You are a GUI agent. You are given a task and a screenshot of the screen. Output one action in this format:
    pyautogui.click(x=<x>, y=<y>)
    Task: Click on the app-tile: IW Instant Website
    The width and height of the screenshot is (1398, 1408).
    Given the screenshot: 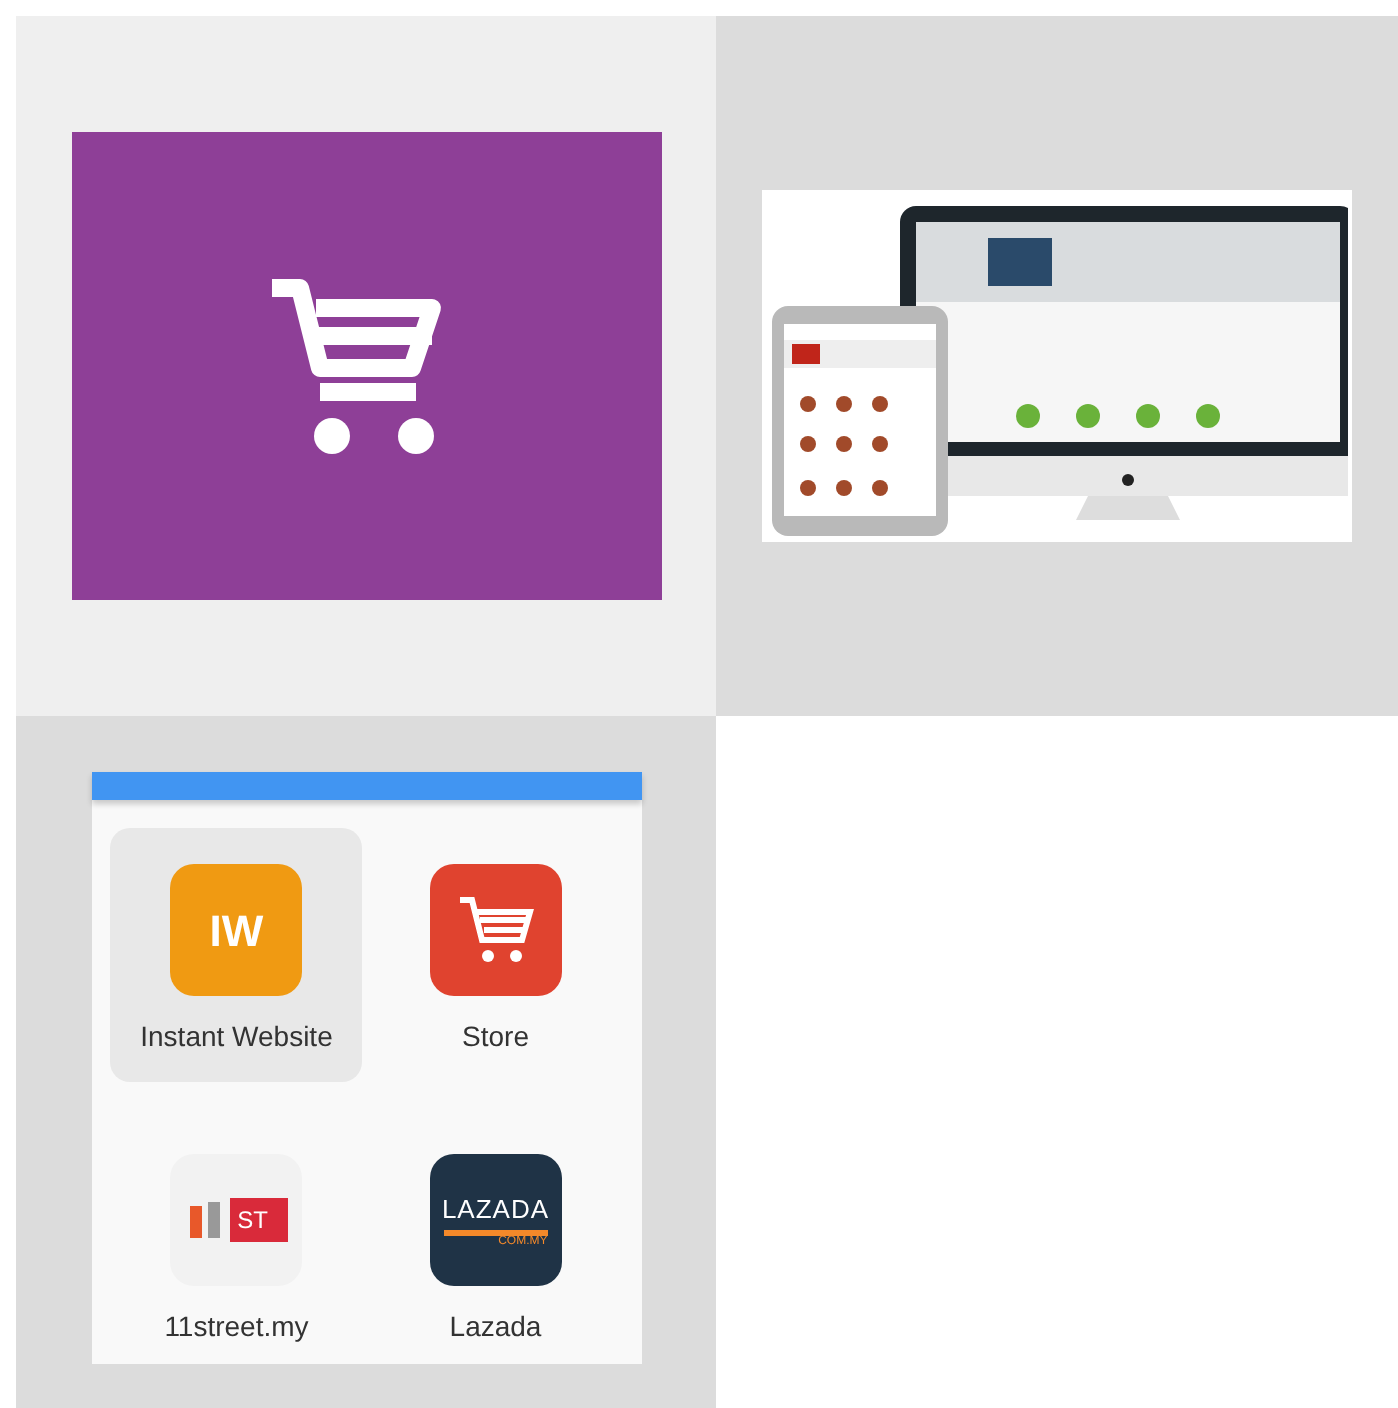 What is the action you would take?
    pyautogui.click(x=236, y=955)
    